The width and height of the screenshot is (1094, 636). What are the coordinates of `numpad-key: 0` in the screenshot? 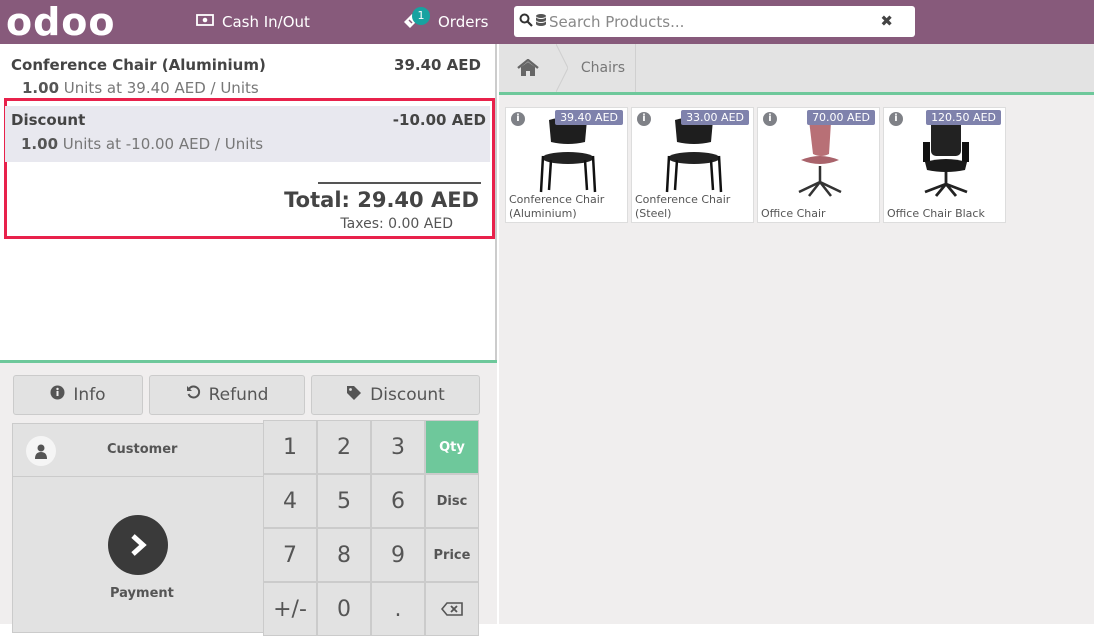 It's located at (344, 609).